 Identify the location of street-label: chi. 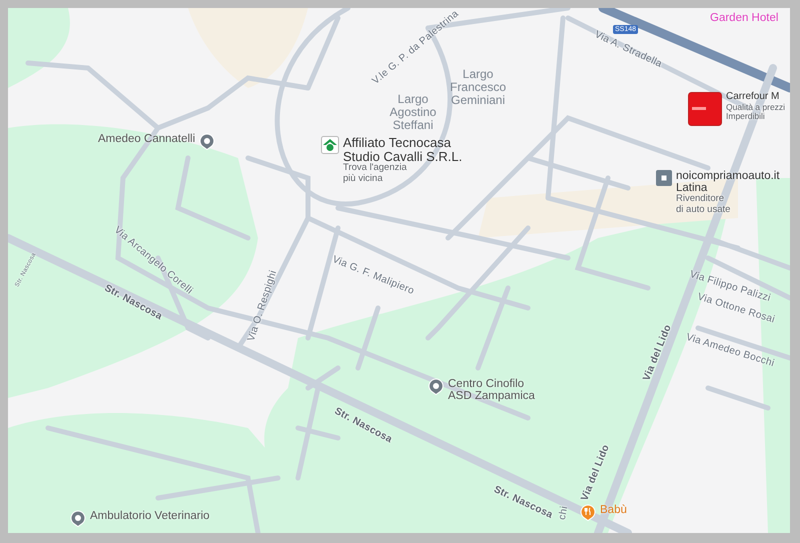
(564, 513).